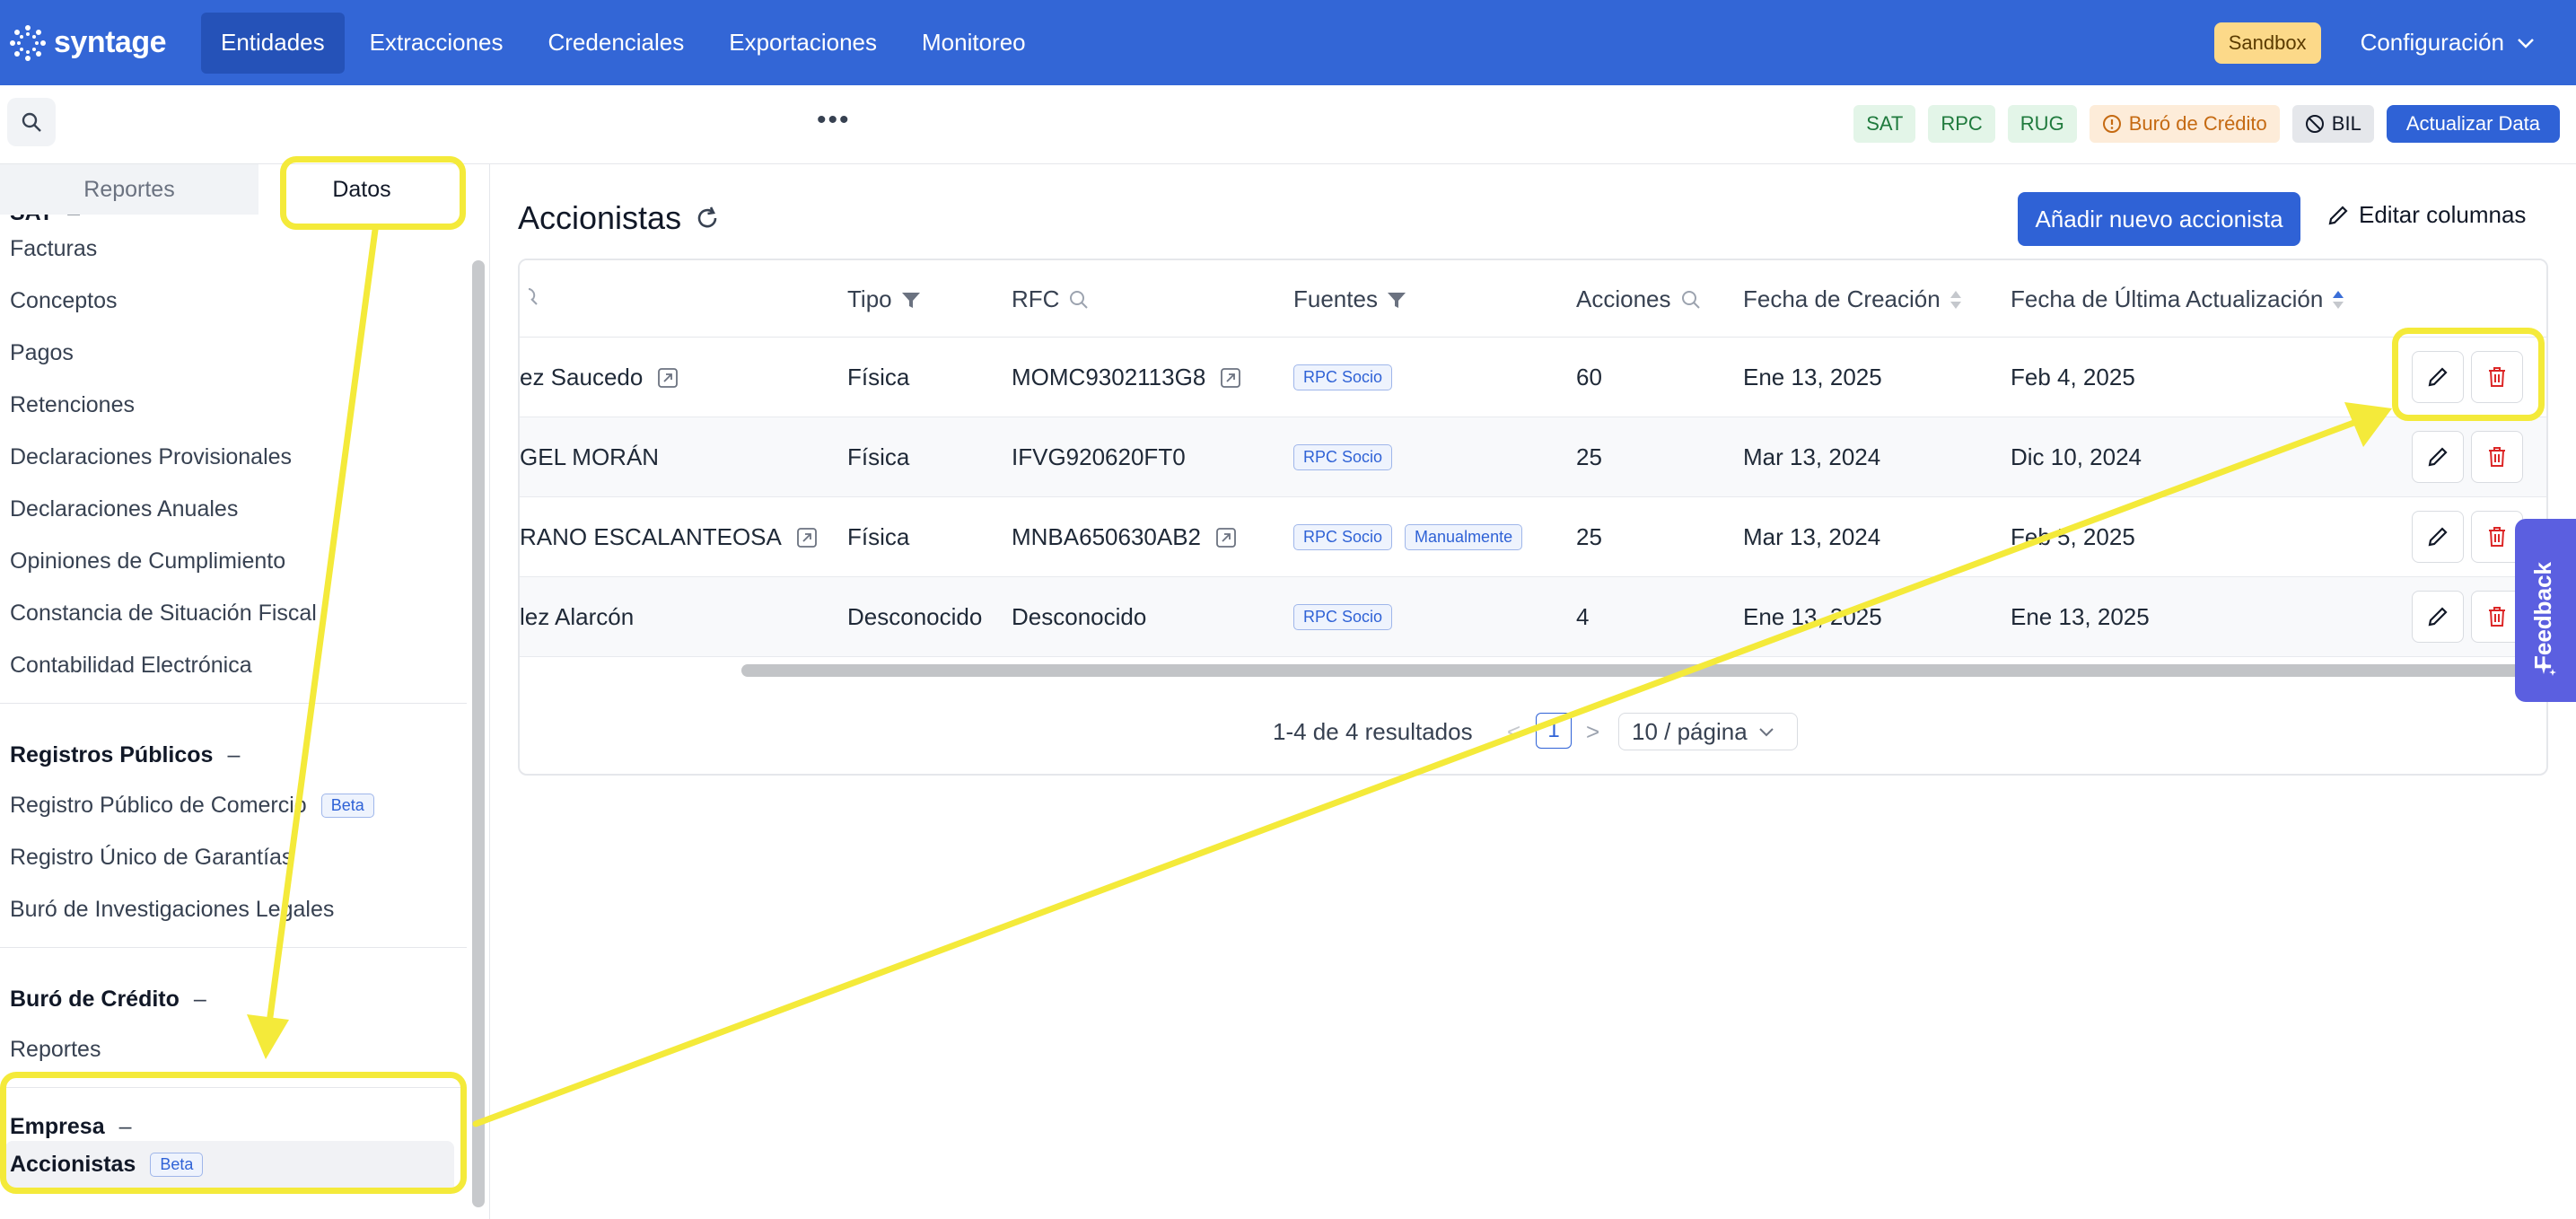 Image resolution: width=2576 pixels, height=1219 pixels. What do you see at coordinates (72, 405) in the screenshot?
I see `sidebar-item-retenciones: Retenciones` at bounding box center [72, 405].